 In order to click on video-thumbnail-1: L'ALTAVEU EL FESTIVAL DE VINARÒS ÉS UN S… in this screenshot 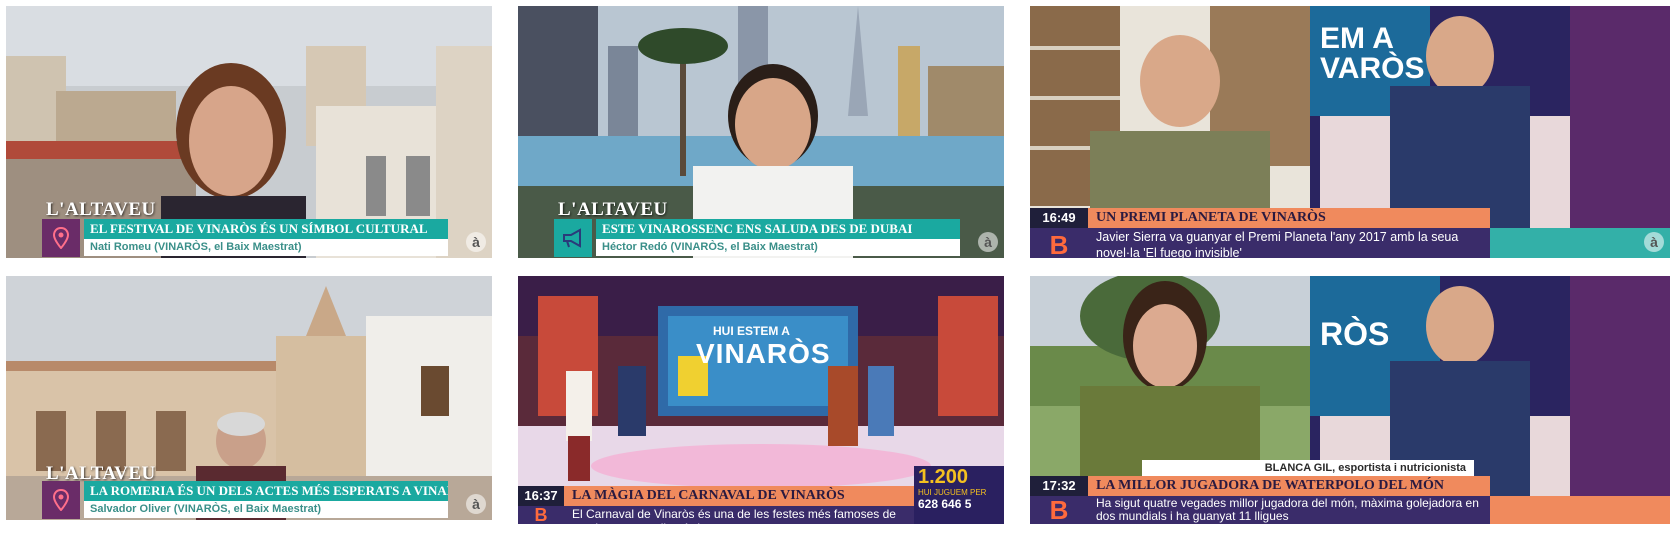, I will do `click(249, 132)`.